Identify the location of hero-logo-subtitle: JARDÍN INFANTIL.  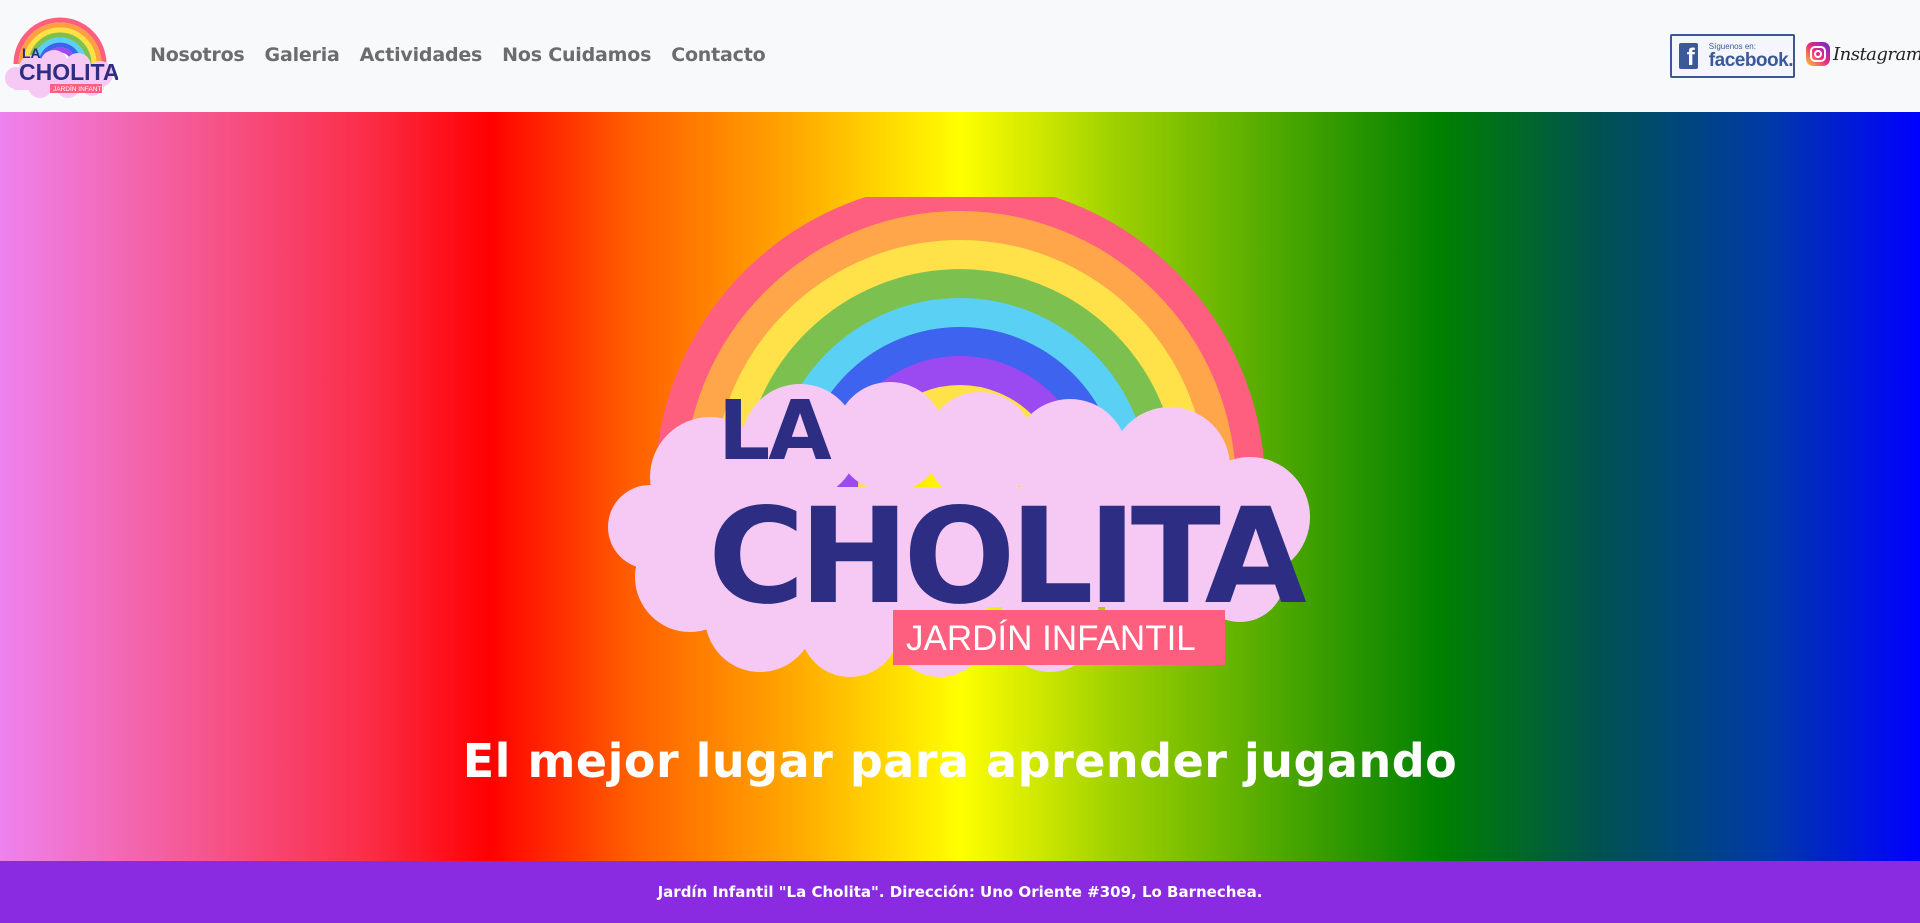
(1051, 638).